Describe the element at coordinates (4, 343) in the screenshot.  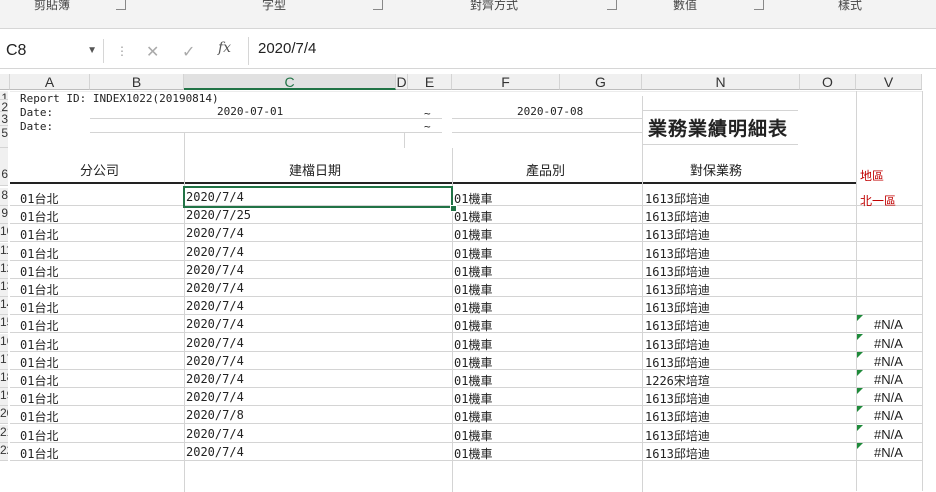
I see `row-header: 16` at that location.